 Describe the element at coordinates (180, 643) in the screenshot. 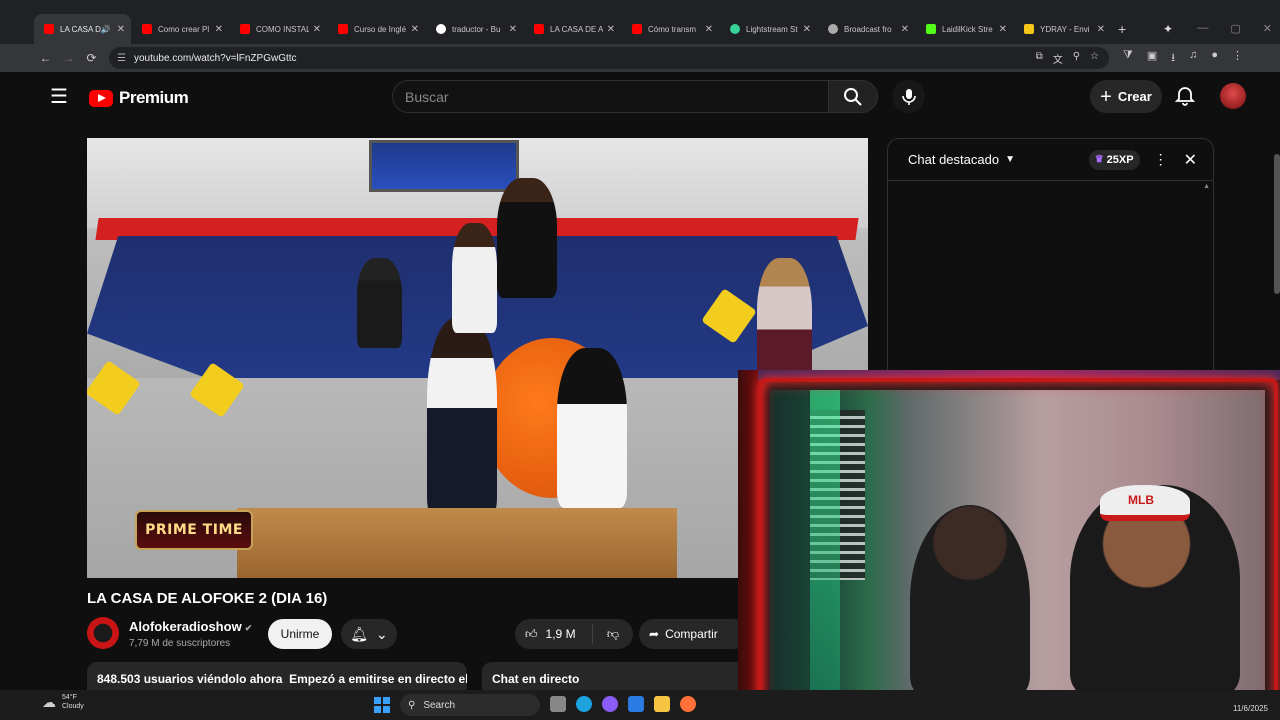

I see `subscriber-count: 7,79 M de suscriptores` at that location.